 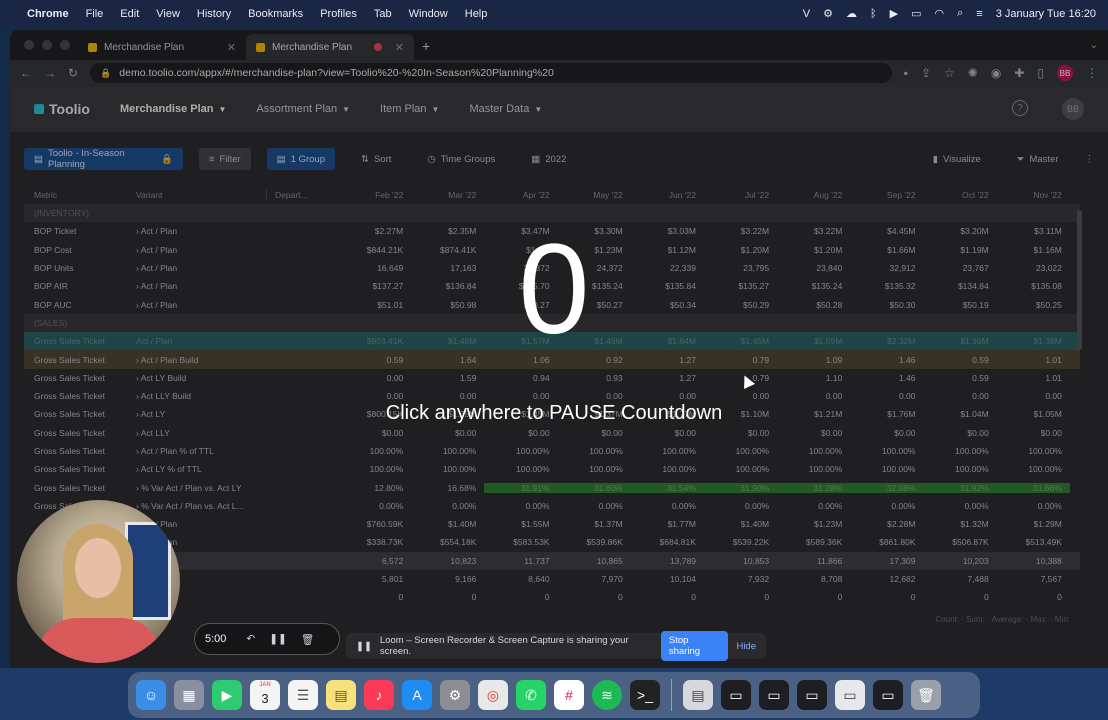 I want to click on col-month: Feb '22, so click(x=374, y=195).